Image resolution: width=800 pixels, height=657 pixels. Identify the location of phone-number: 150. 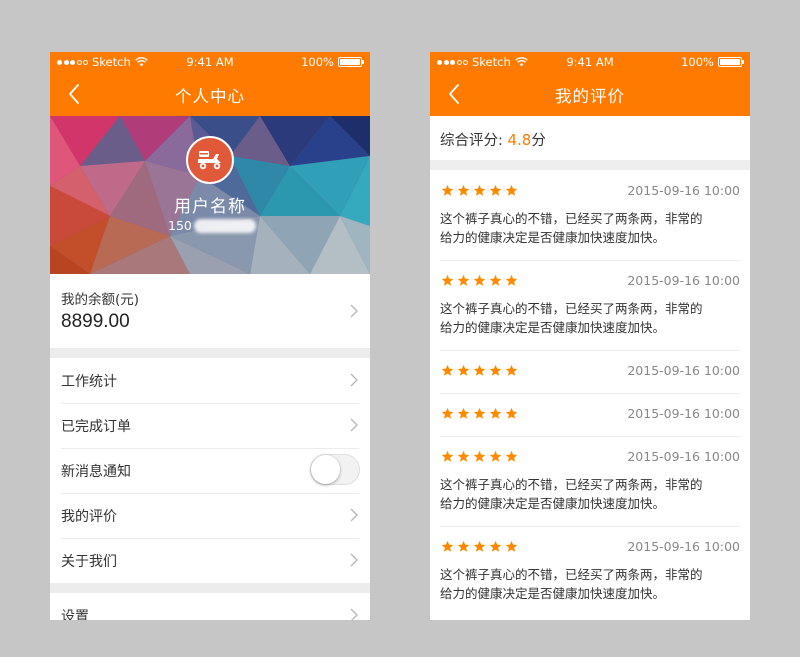
(212, 225).